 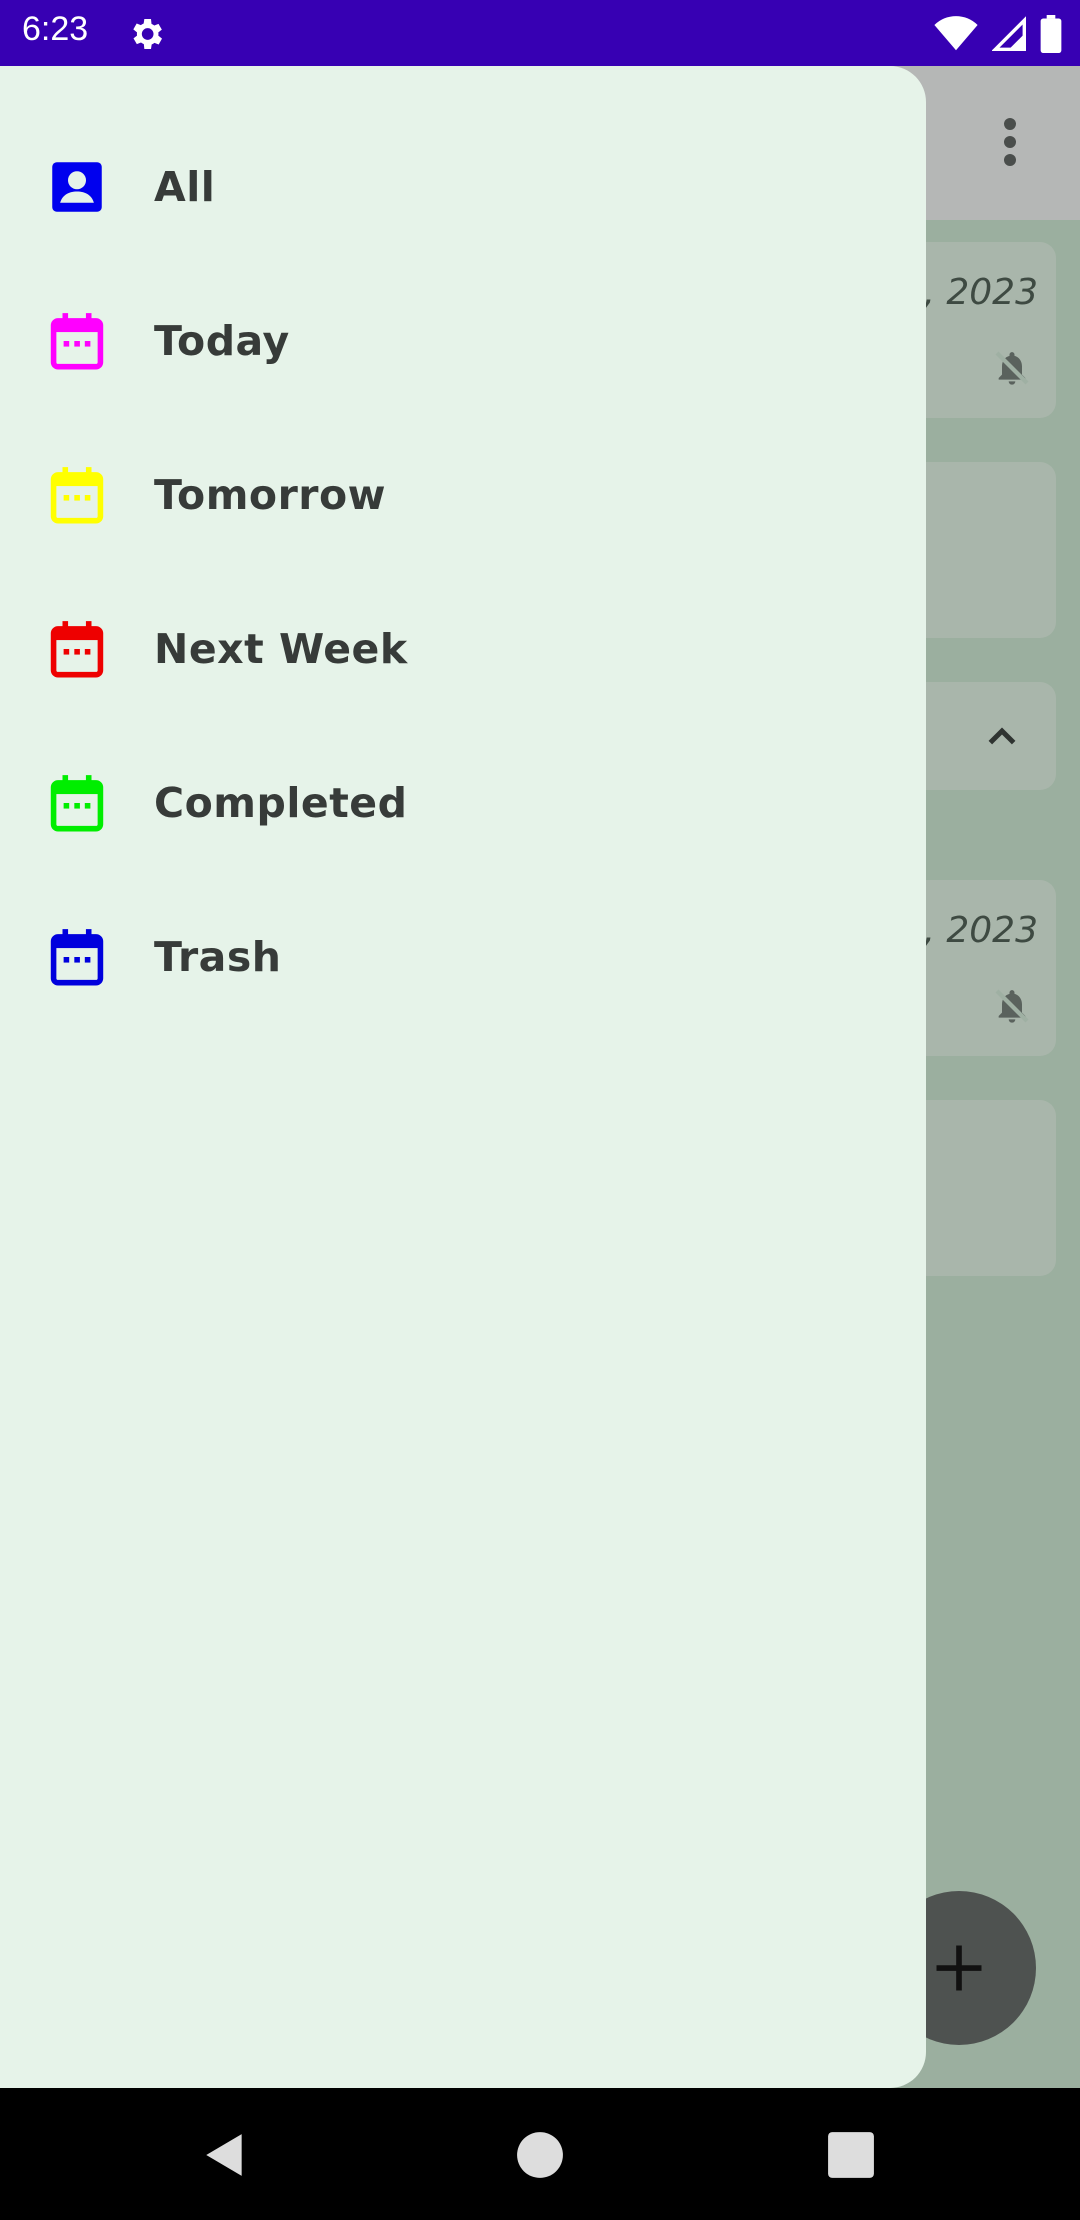 What do you see at coordinates (147, 34) in the screenshot?
I see `settings-icon` at bounding box center [147, 34].